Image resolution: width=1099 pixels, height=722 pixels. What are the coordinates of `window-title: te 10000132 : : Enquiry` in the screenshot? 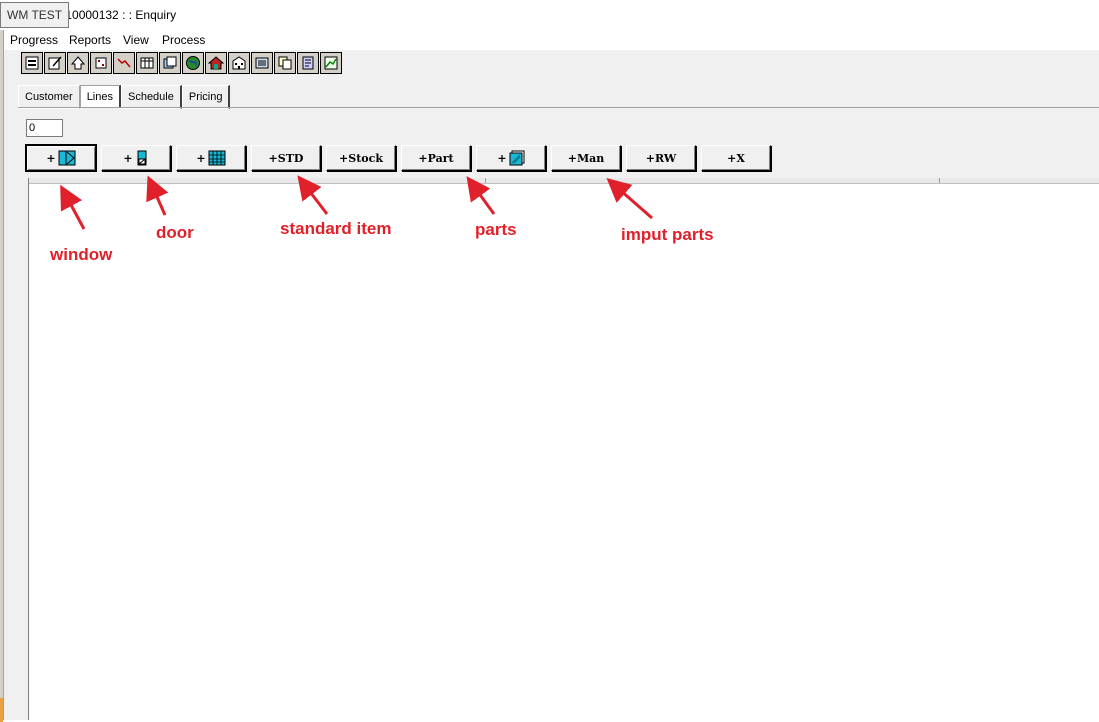 It's located at (114, 15).